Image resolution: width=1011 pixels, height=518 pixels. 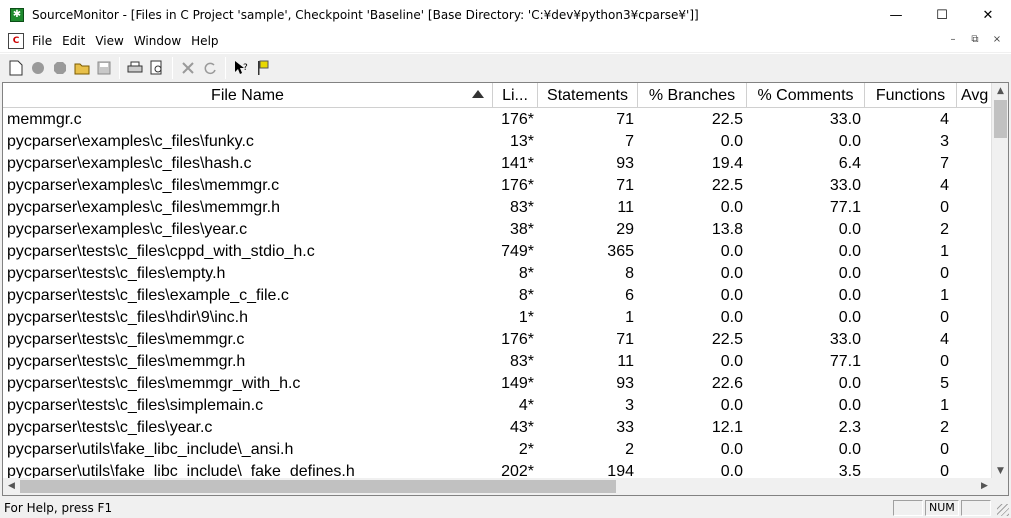 What do you see at coordinates (73, 41) in the screenshot?
I see `menu-edit: Edit` at bounding box center [73, 41].